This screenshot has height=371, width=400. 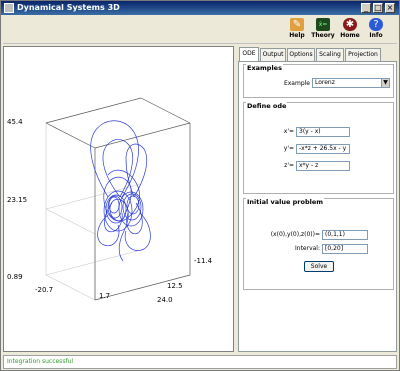 I want to click on theory-label: Theory, so click(x=323, y=35).